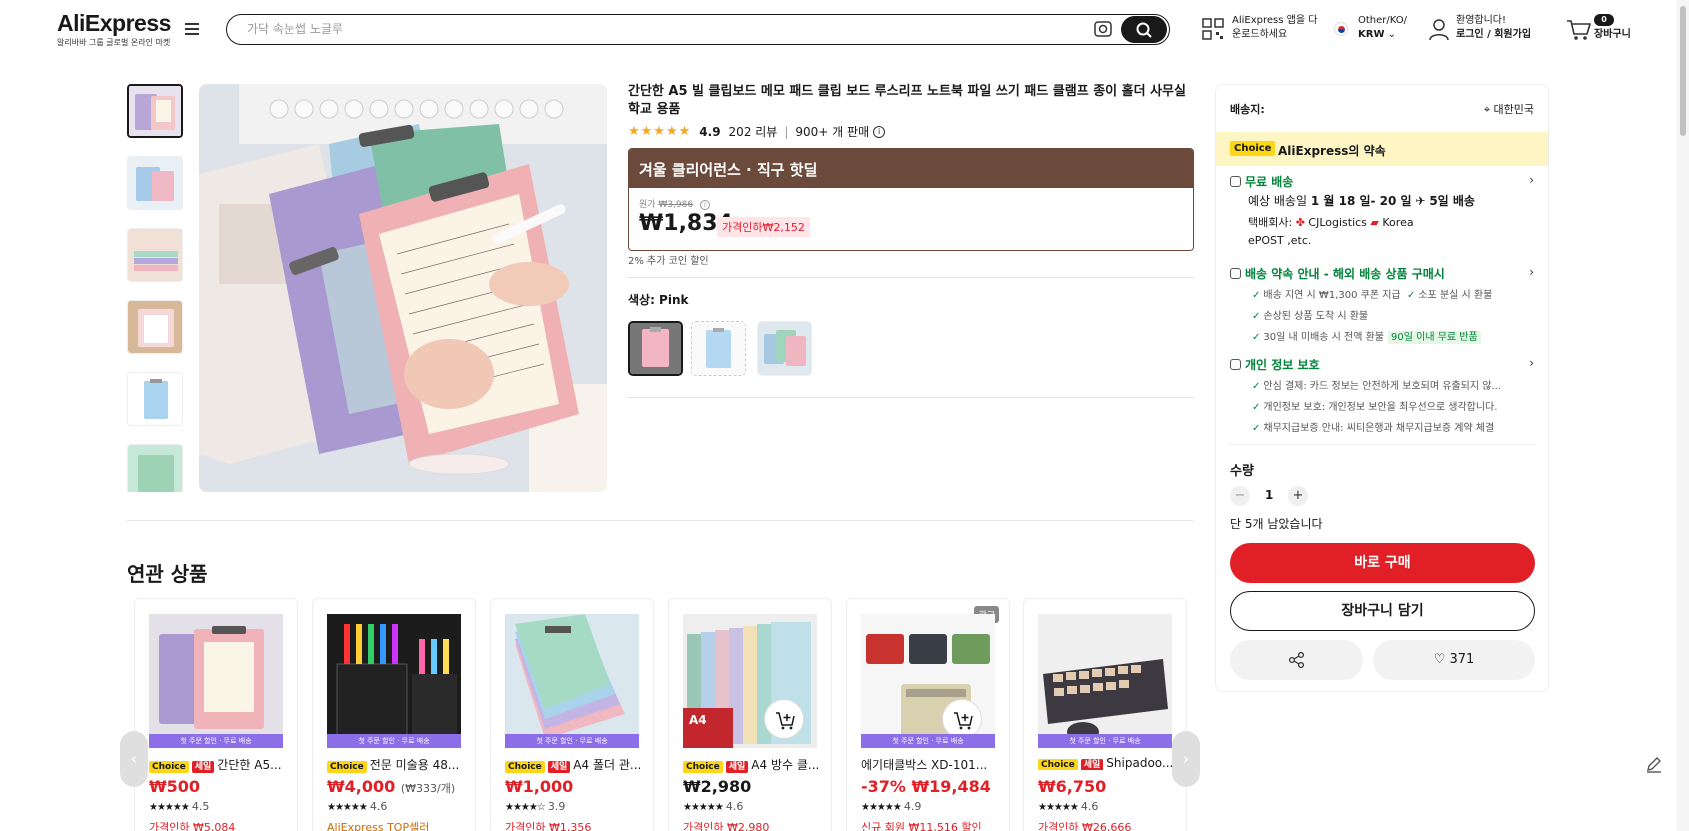 The width and height of the screenshot is (1689, 831). What do you see at coordinates (763, 227) in the screenshot?
I see `discount-badge: 가격인하₩2,152` at bounding box center [763, 227].